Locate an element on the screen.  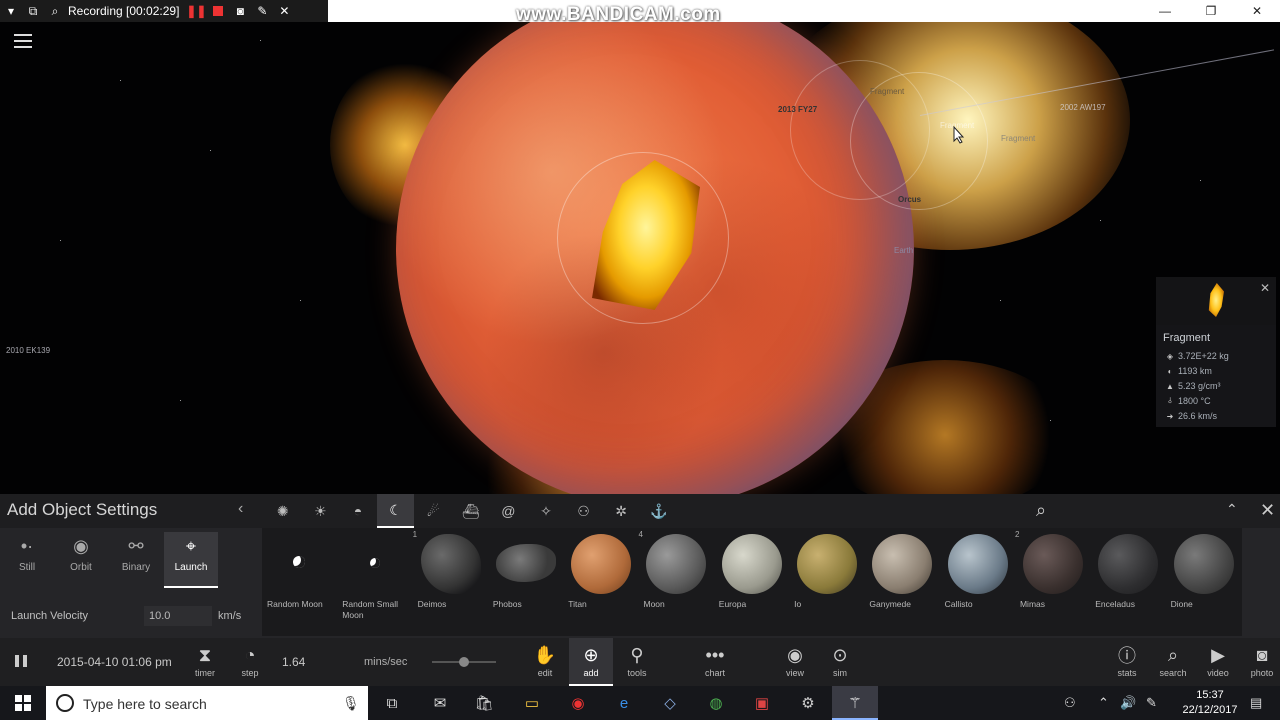
mode-still: •· Still is located at coordinates (27, 560).